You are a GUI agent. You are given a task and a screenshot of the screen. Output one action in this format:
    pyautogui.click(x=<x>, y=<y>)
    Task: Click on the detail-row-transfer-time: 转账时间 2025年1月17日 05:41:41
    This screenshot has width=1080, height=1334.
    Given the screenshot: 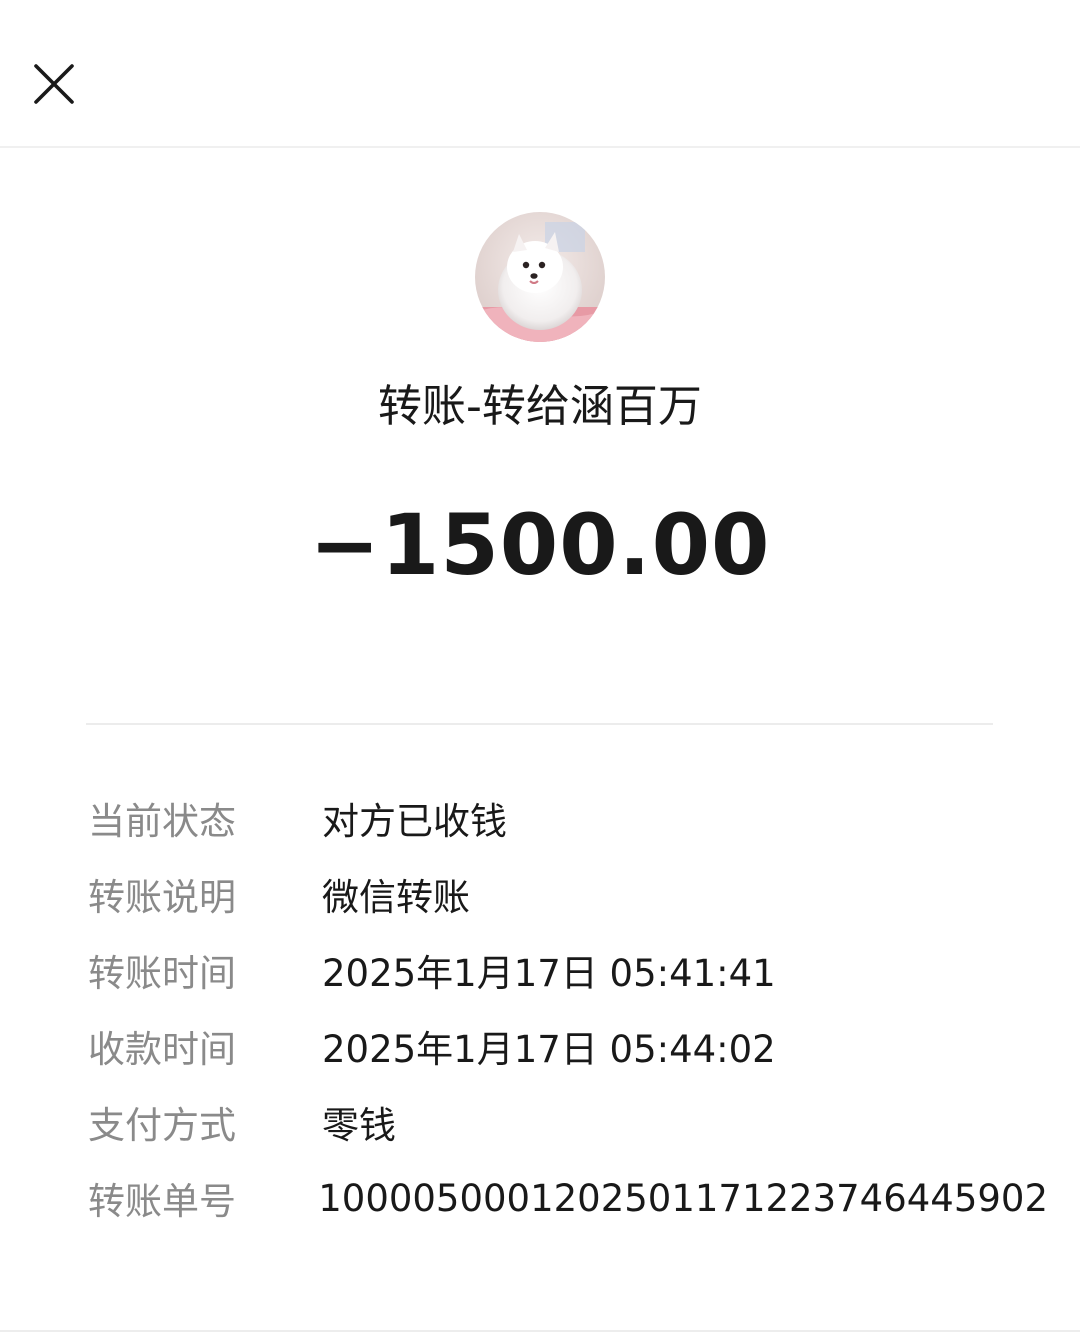 What is the action you would take?
    pyautogui.click(x=568, y=970)
    